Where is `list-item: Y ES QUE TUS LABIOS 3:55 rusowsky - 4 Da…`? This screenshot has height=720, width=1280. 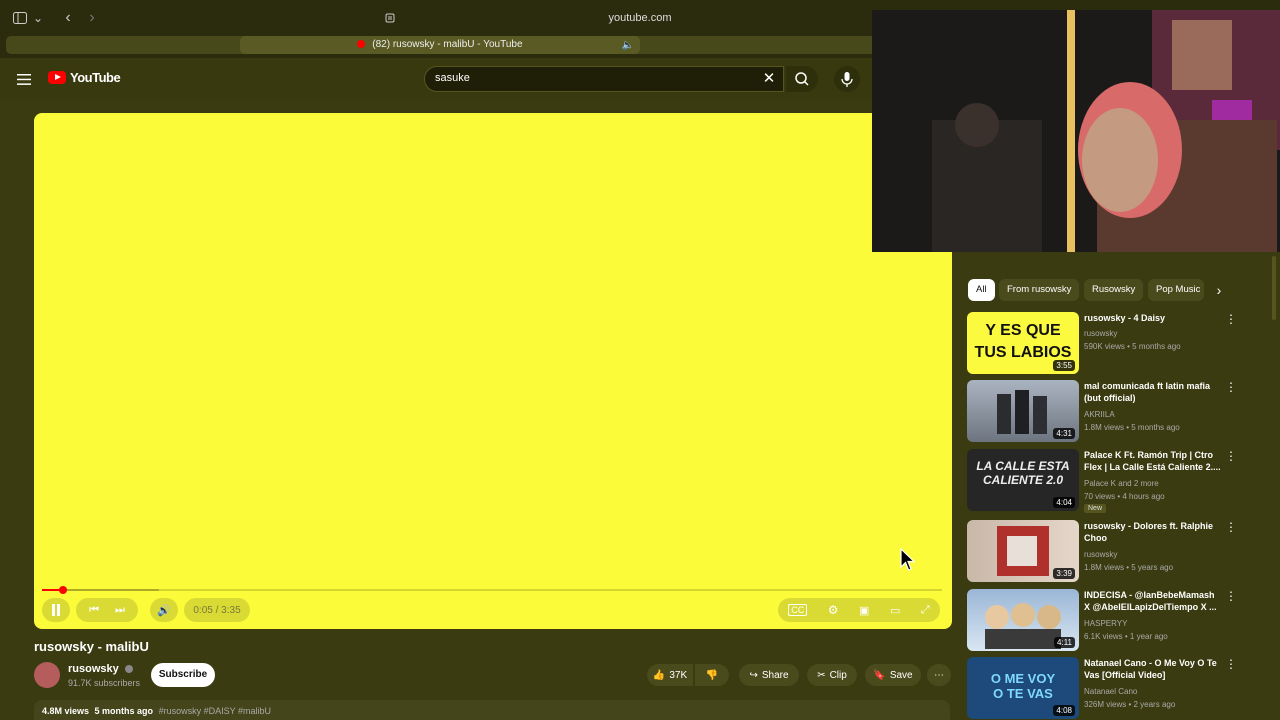
list-item: Y ES QUE TUS LABIOS 3:55 rusowsky - 4 Da… is located at coordinates (1107, 343).